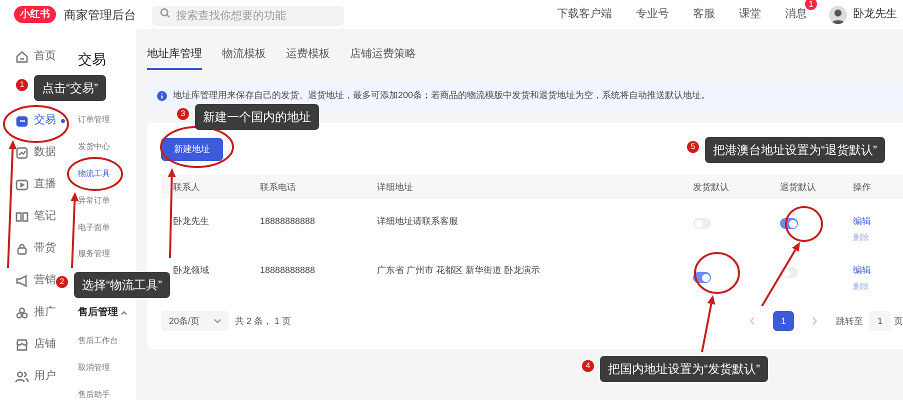 The image size is (903, 400). Describe the element at coordinates (35, 376) in the screenshot. I see `nav-item: 用户` at that location.